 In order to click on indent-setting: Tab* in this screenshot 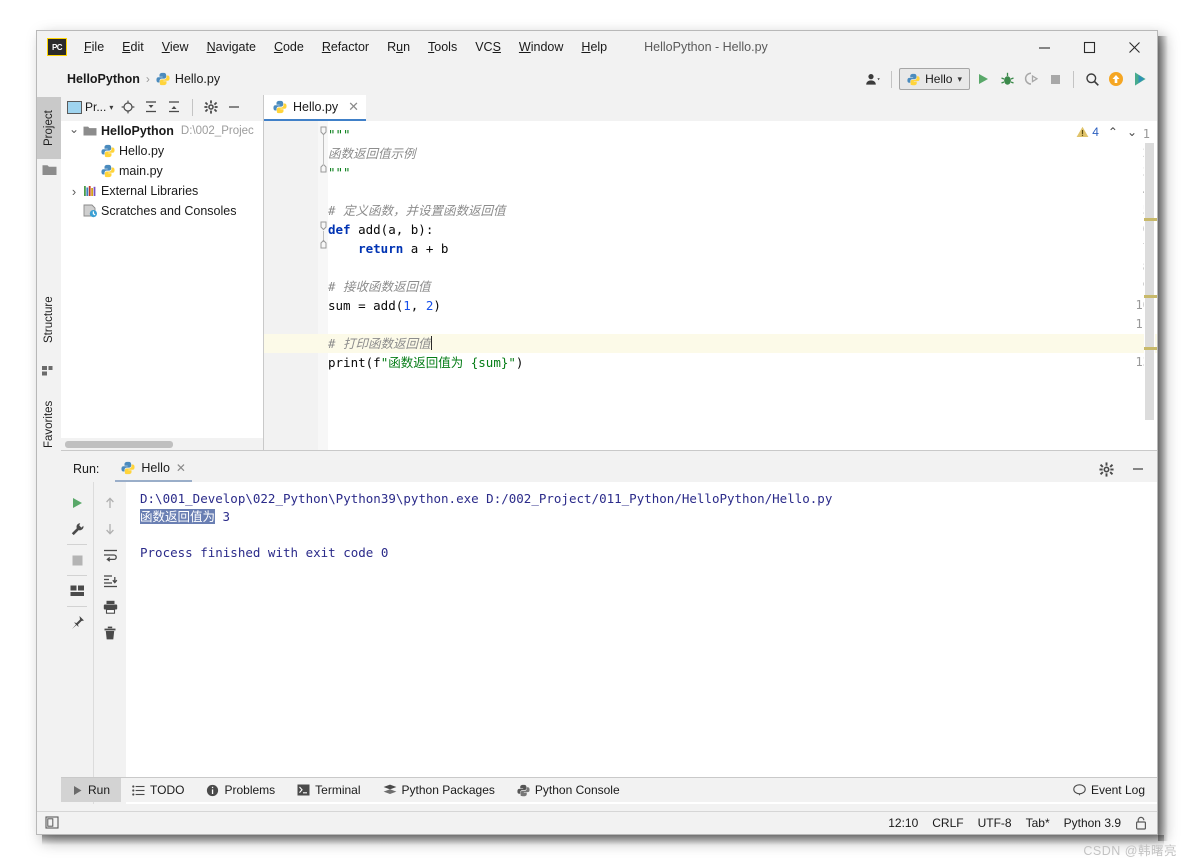, I will do `click(1038, 823)`.